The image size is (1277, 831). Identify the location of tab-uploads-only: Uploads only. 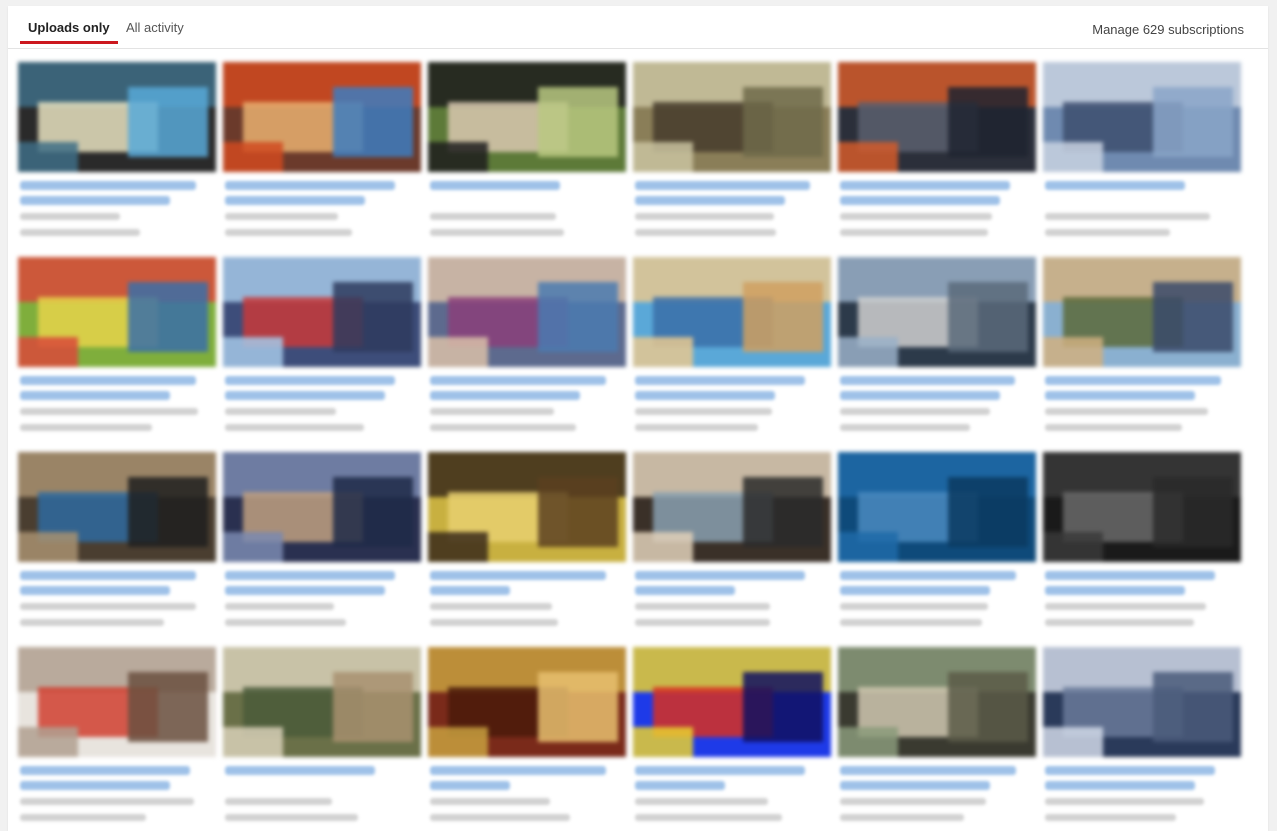
(69, 32).